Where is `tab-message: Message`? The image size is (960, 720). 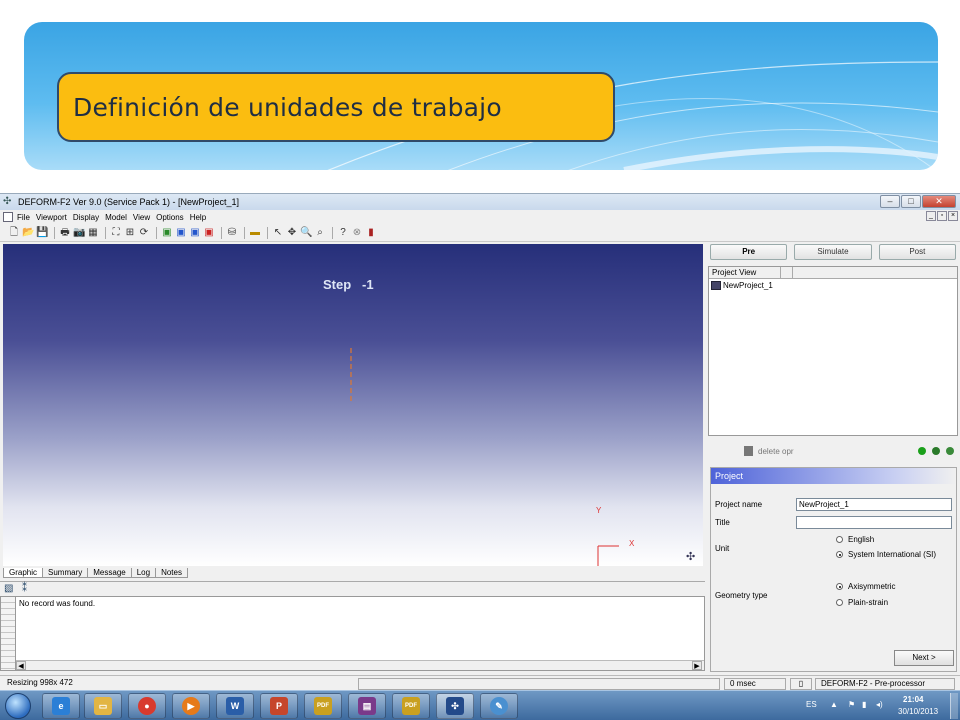 tab-message: Message is located at coordinates (109, 573).